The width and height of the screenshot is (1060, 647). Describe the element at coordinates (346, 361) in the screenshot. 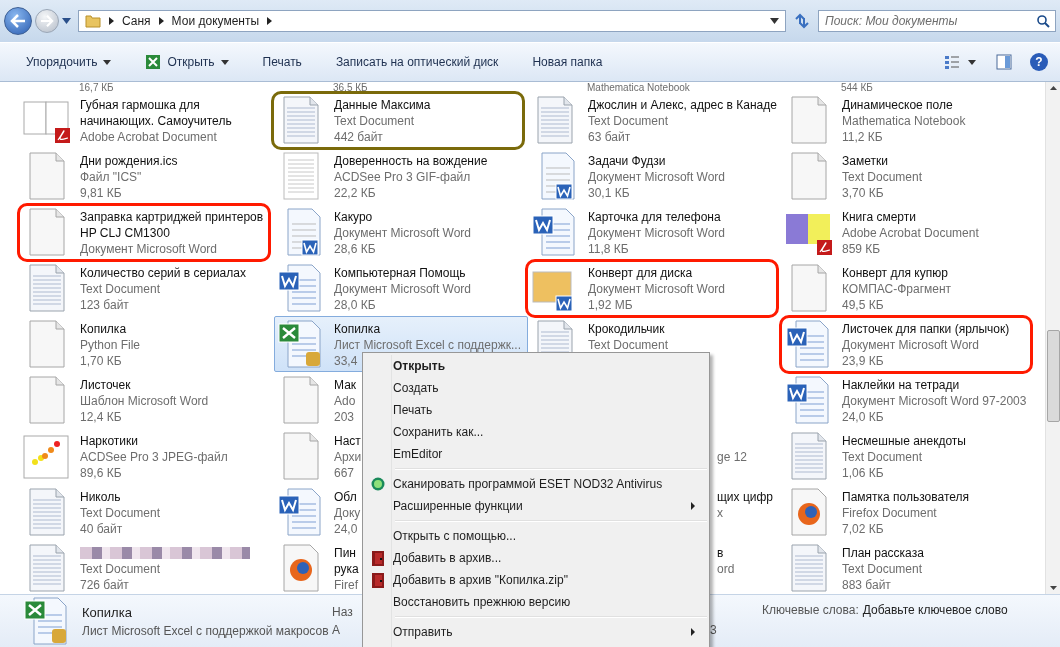

I see `file-size: 33,4` at that location.